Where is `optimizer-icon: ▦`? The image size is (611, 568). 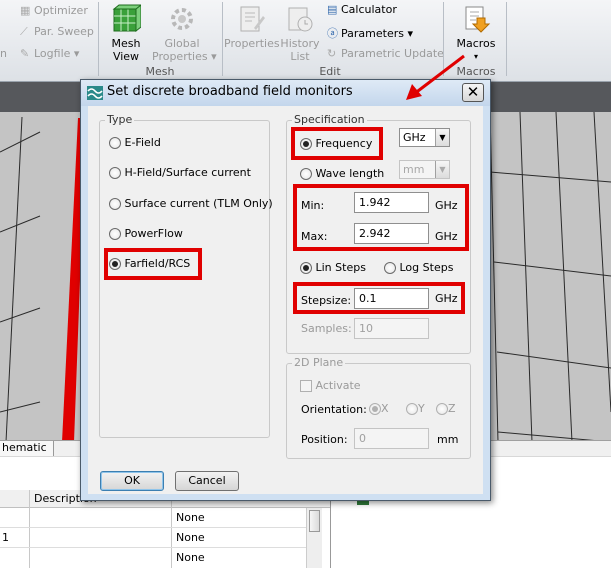
optimizer-icon: ▦ is located at coordinates (25, 10).